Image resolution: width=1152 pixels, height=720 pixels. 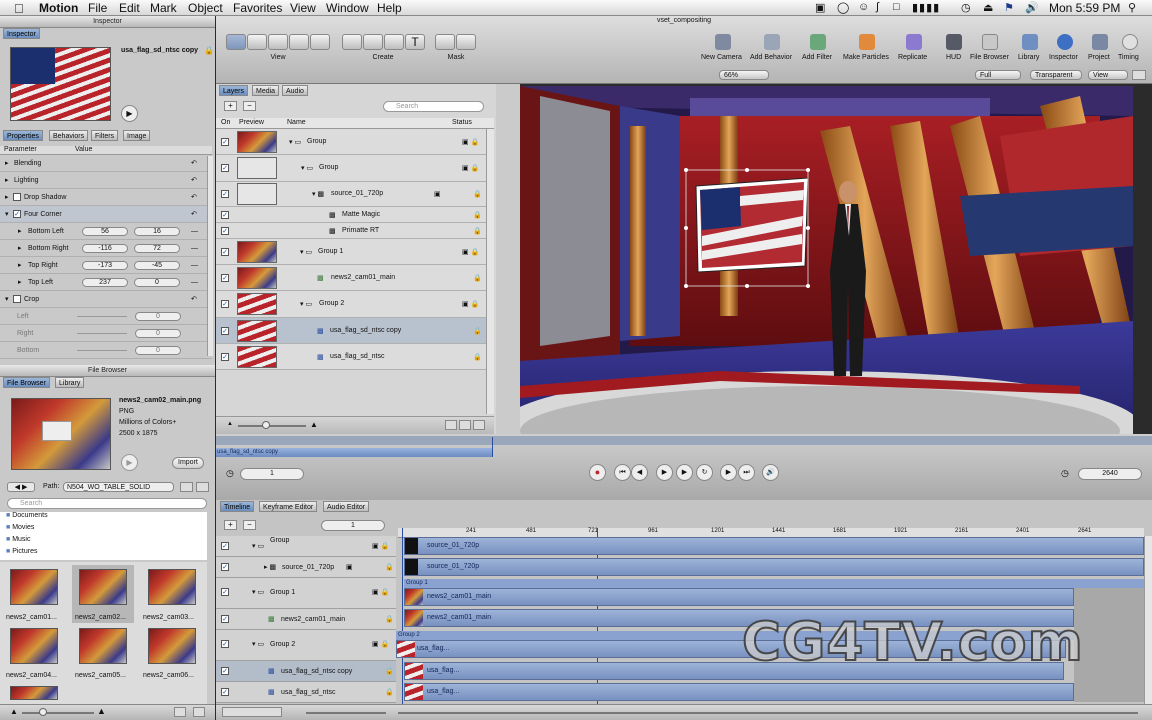 What do you see at coordinates (818, 42) in the screenshot?
I see `add-filter-icon` at bounding box center [818, 42].